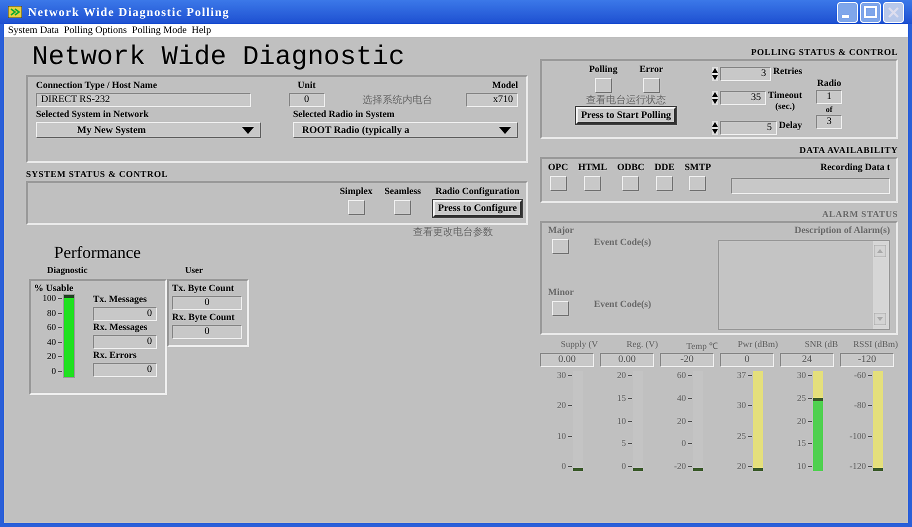 This screenshot has width=912, height=527. What do you see at coordinates (743, 98) in the screenshot?
I see `number-field: 35` at bounding box center [743, 98].